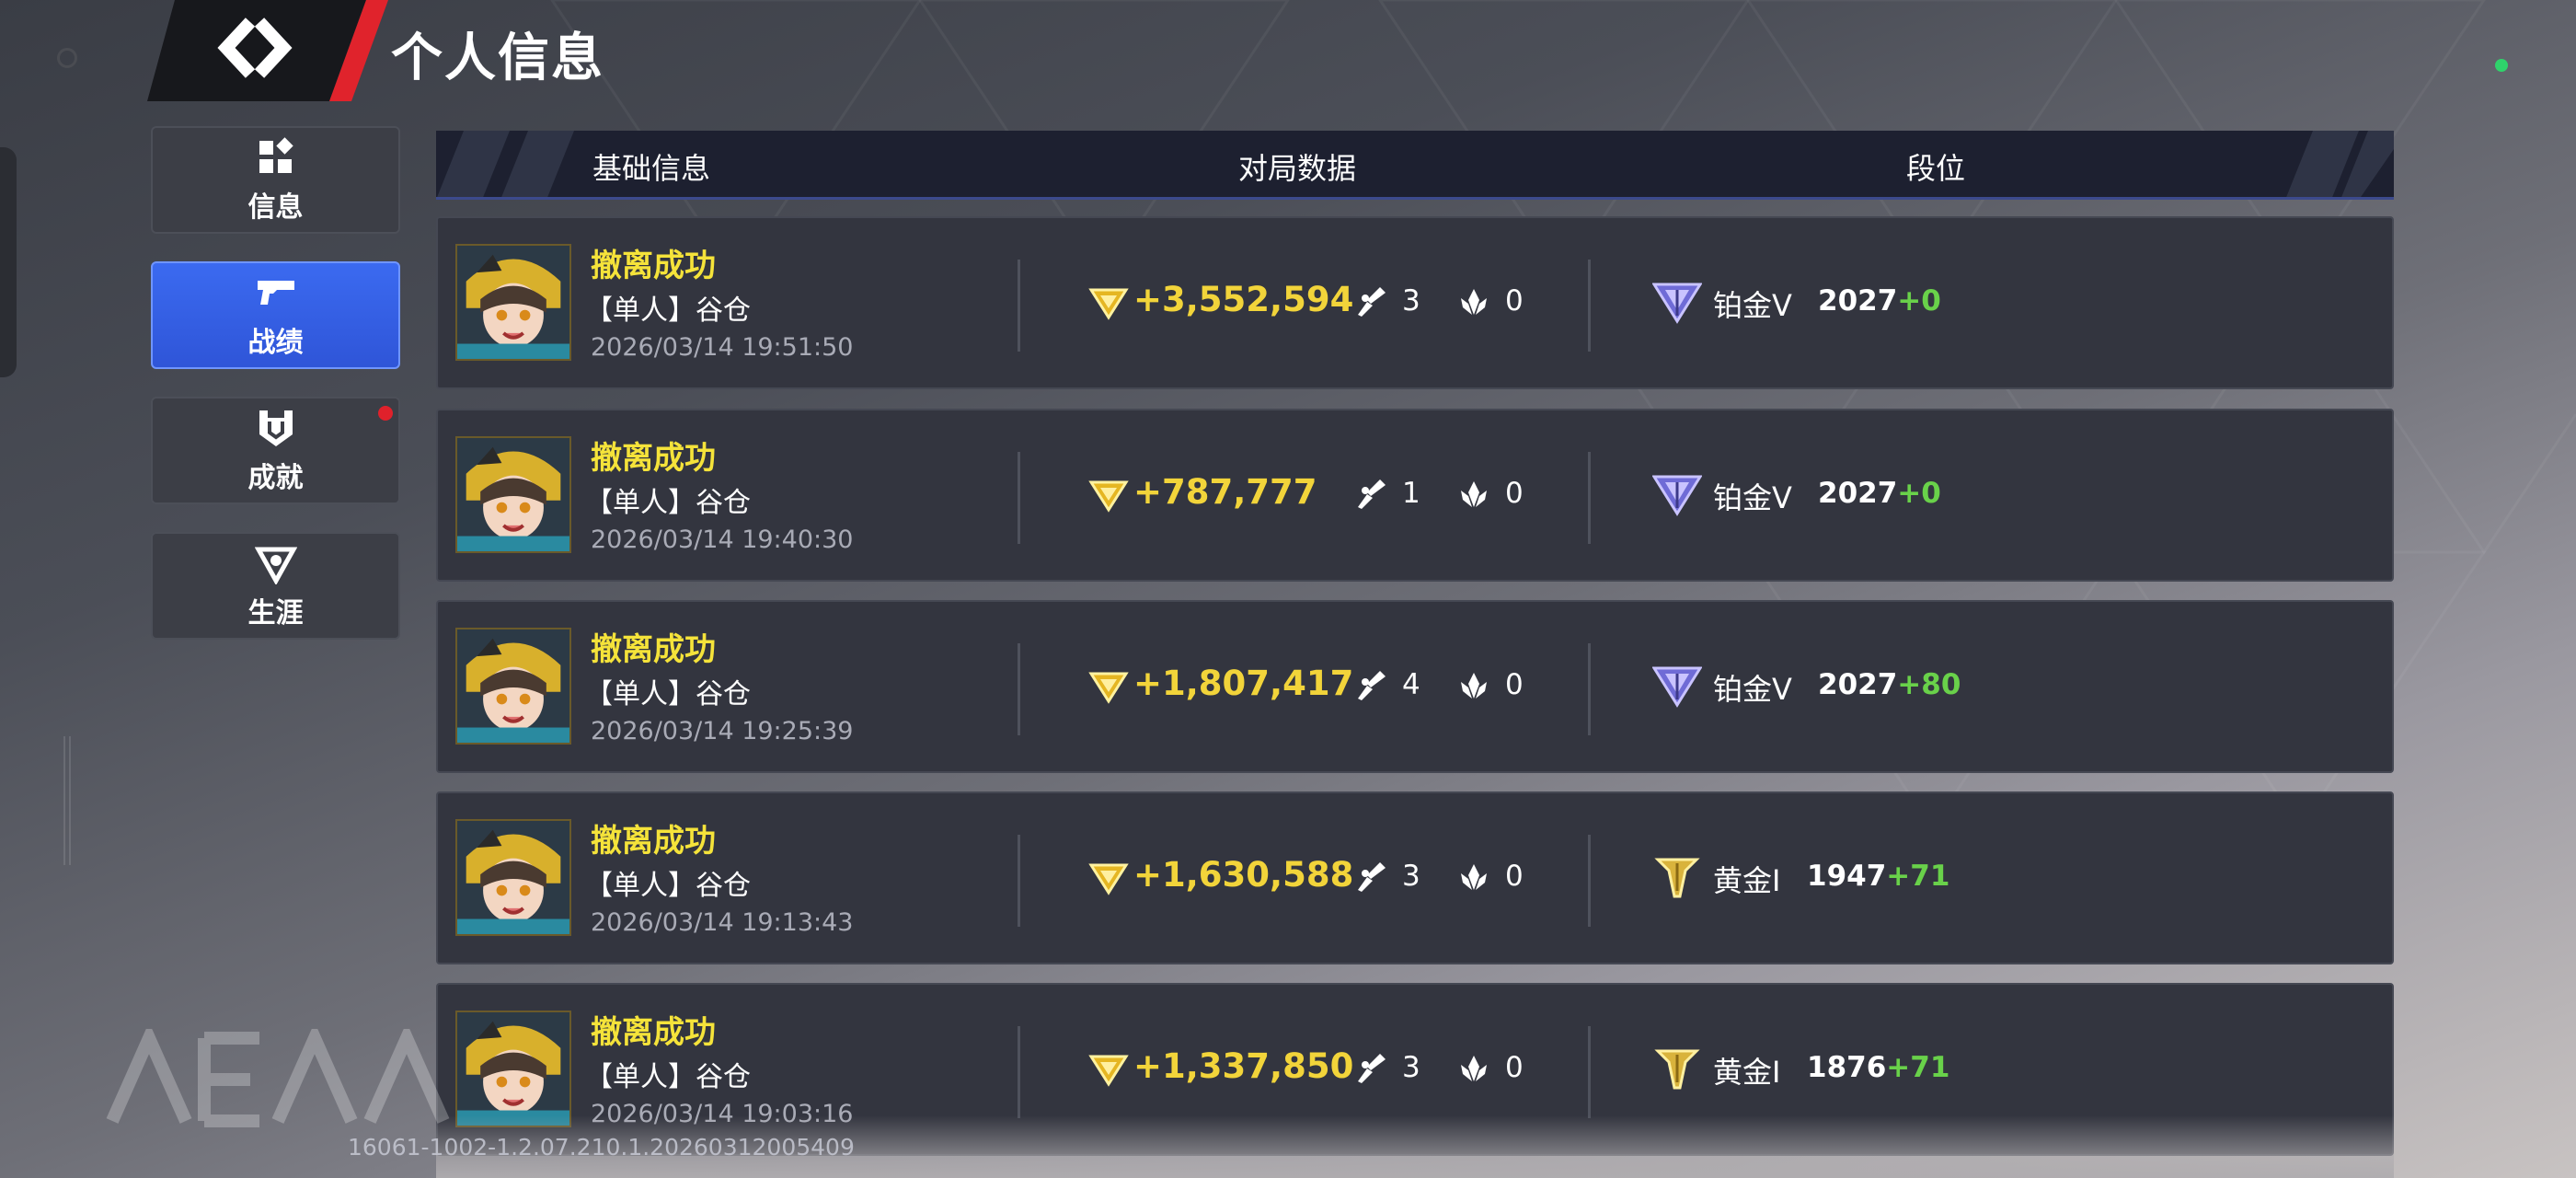 The image size is (2576, 1178). Describe the element at coordinates (1919, 494) in the screenshot. I see `rank-delta: +0` at that location.